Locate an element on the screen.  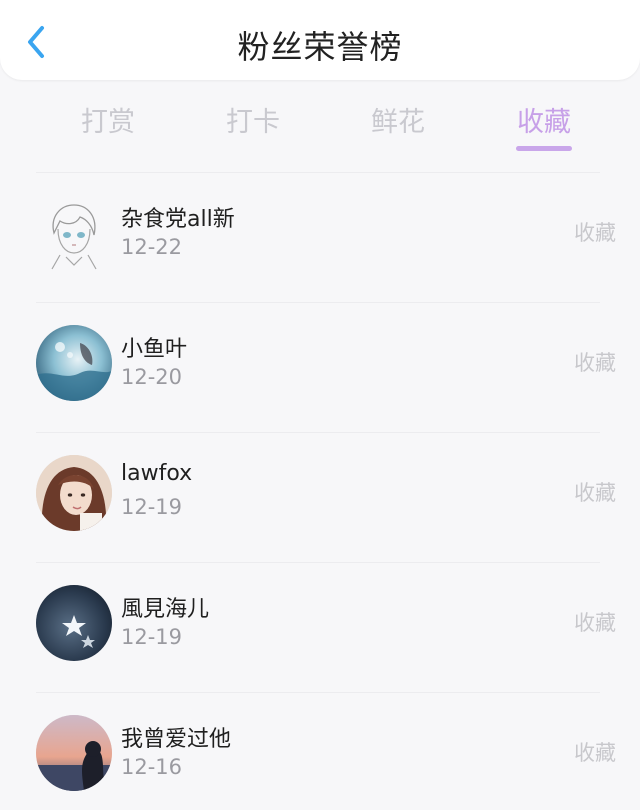
active-tab-indicator is located at coordinates (544, 148).